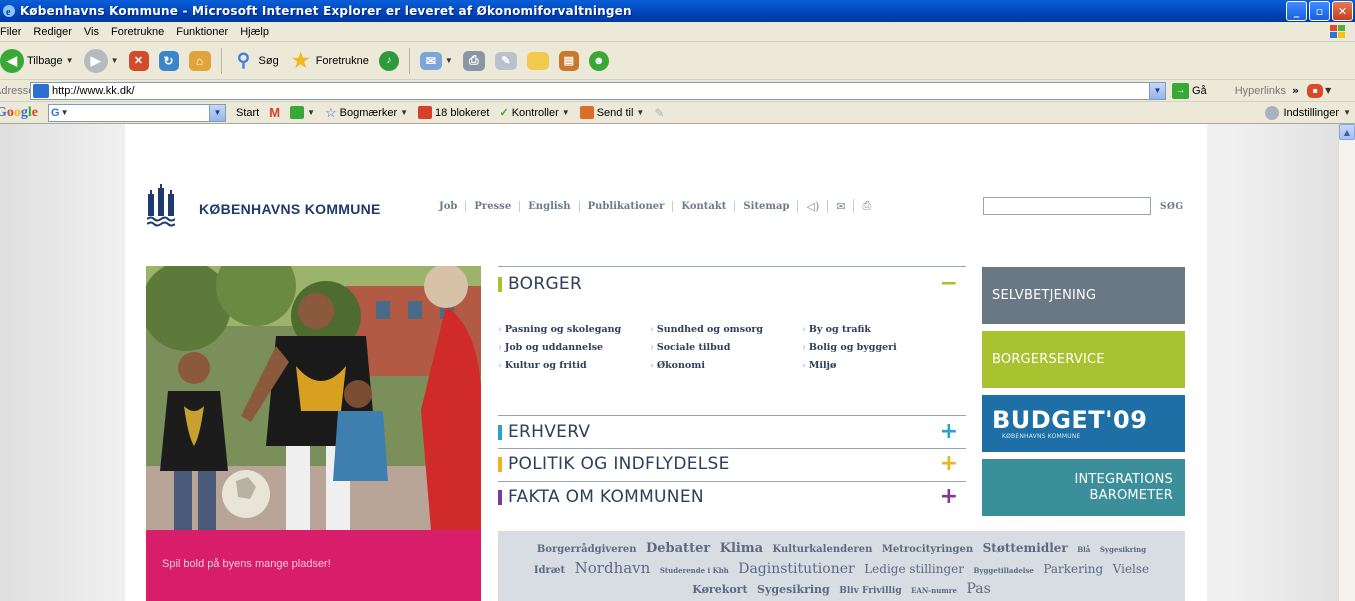 The image size is (1355, 601). Describe the element at coordinates (313, 565) in the screenshot. I see `hero-caption-band: Spil bold på byens mange pladser!` at that location.